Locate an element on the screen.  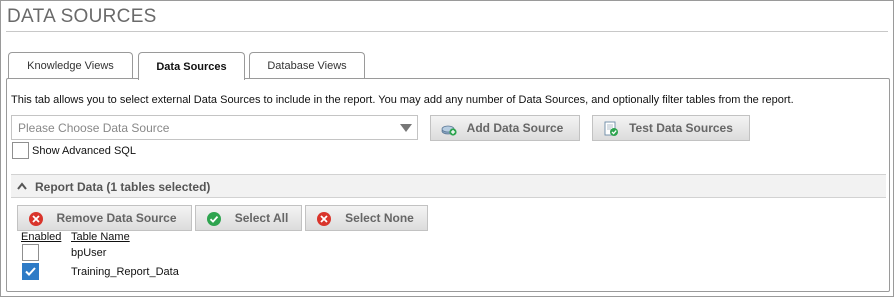
add-data-source-label: Add Data Source is located at coordinates (515, 128).